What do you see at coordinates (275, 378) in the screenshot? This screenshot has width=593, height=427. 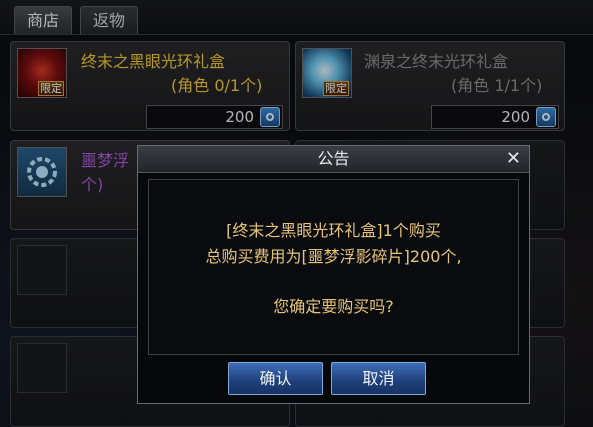 I see `confirm-button: 确认` at bounding box center [275, 378].